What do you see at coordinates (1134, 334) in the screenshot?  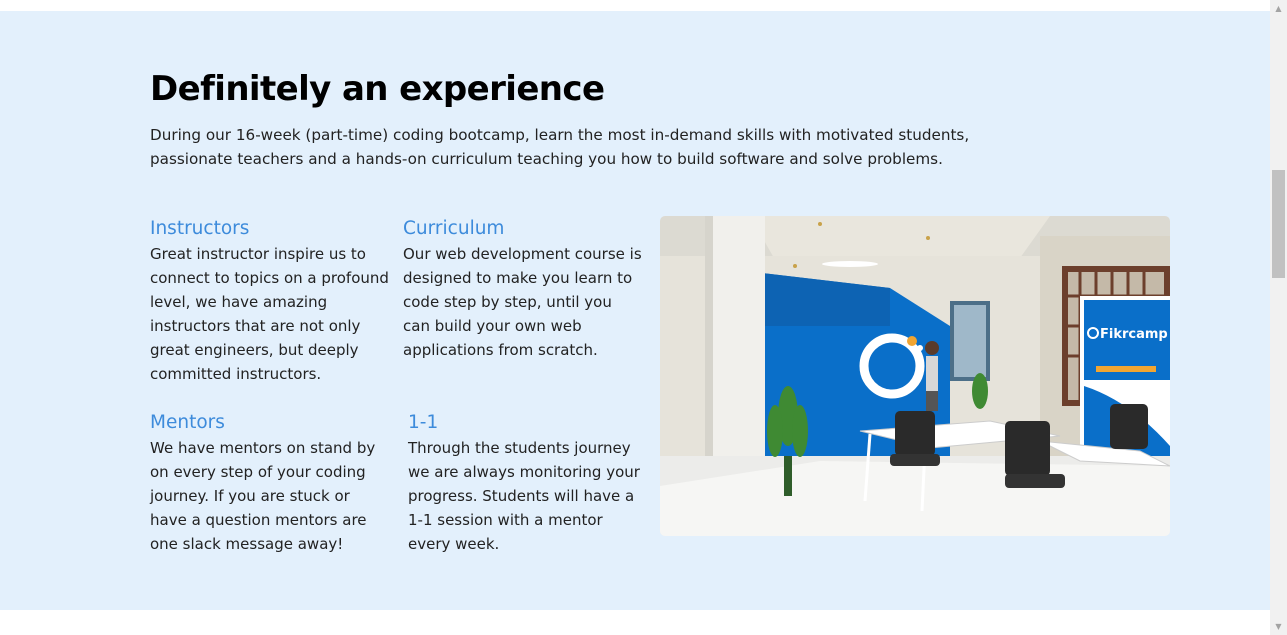 I see `banner-brand-text: Fikrcamp` at bounding box center [1134, 334].